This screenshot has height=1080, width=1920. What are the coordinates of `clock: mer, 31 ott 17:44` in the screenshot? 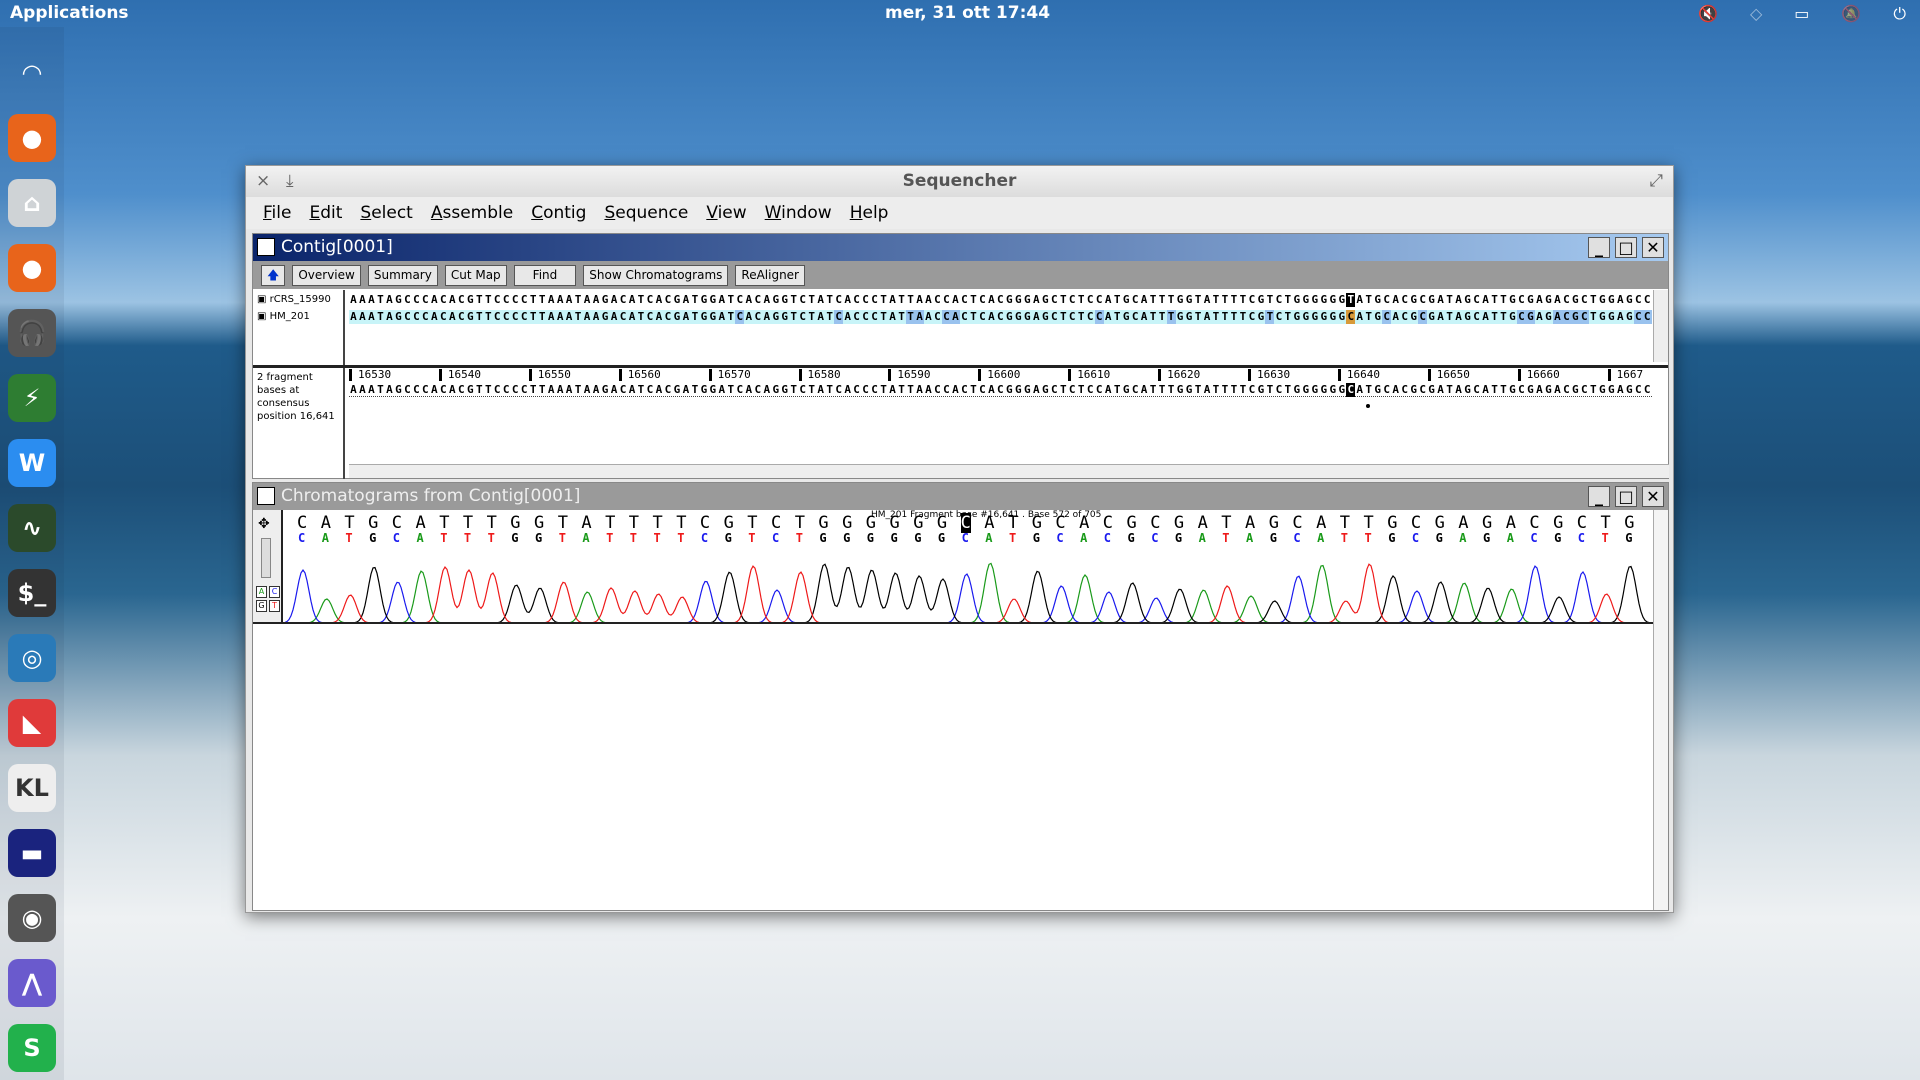 It's located at (967, 13).